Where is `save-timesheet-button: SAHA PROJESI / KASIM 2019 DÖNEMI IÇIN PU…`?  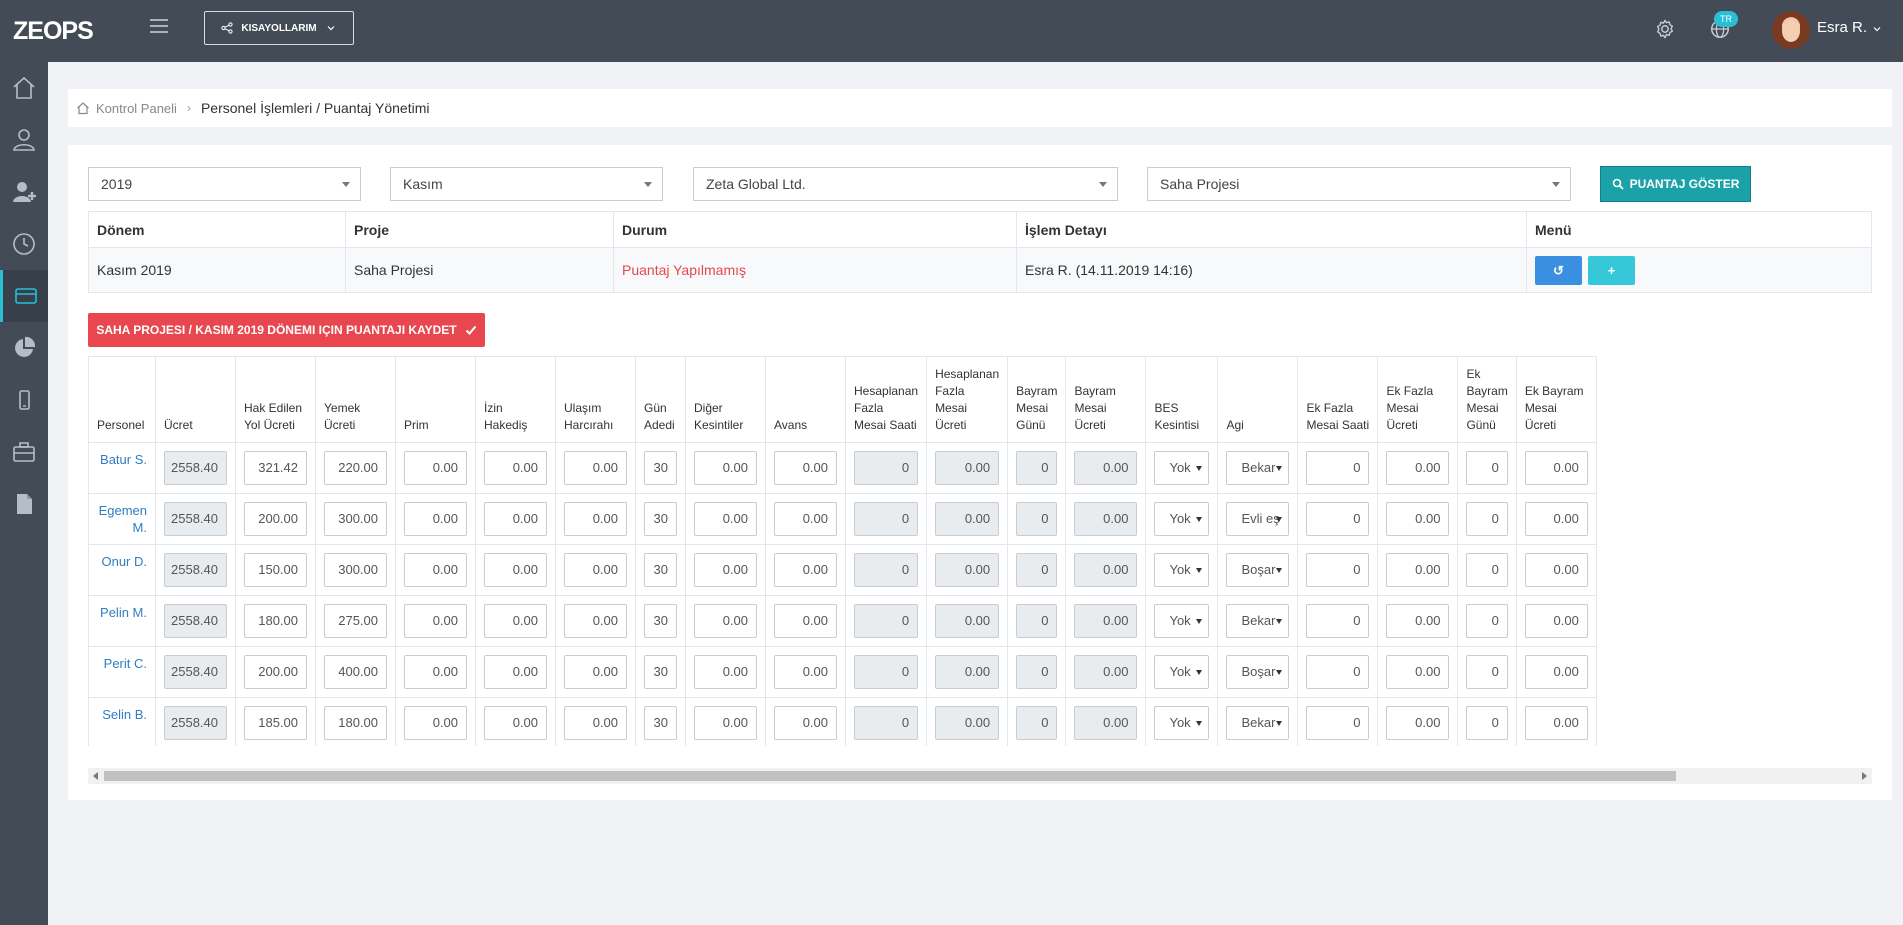
save-timesheet-button: SAHA PROJESI / KASIM 2019 DÖNEMI IÇIN PU… is located at coordinates (286, 330).